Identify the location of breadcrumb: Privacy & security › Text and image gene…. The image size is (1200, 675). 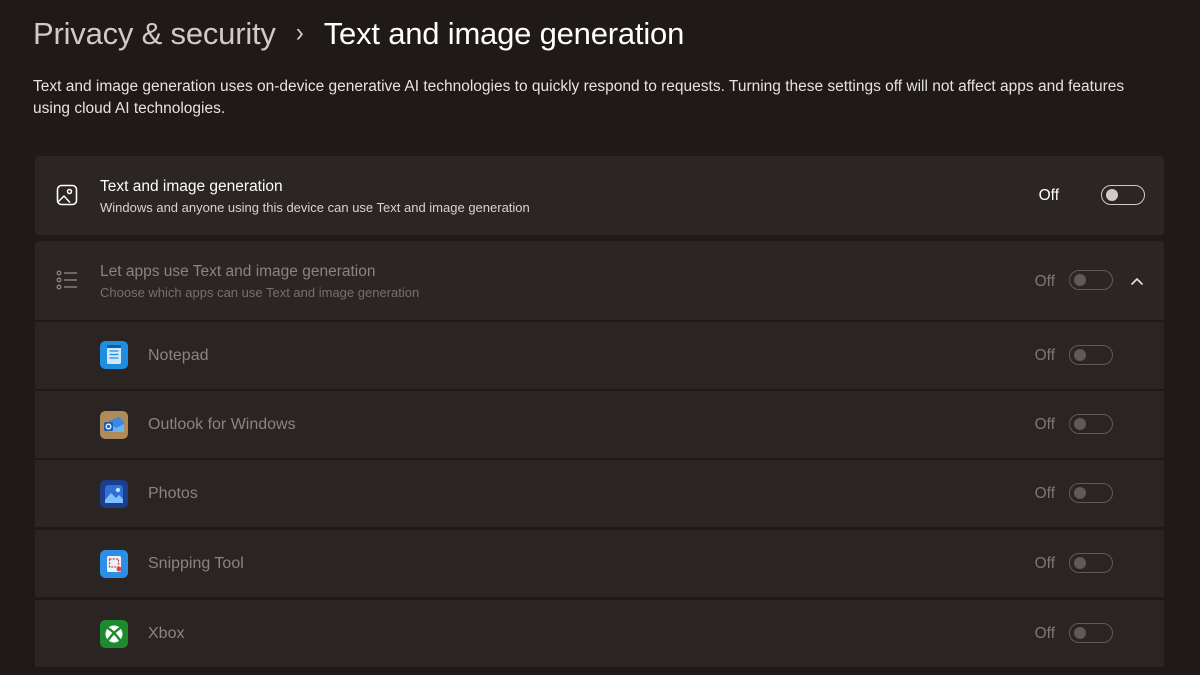
(358, 34).